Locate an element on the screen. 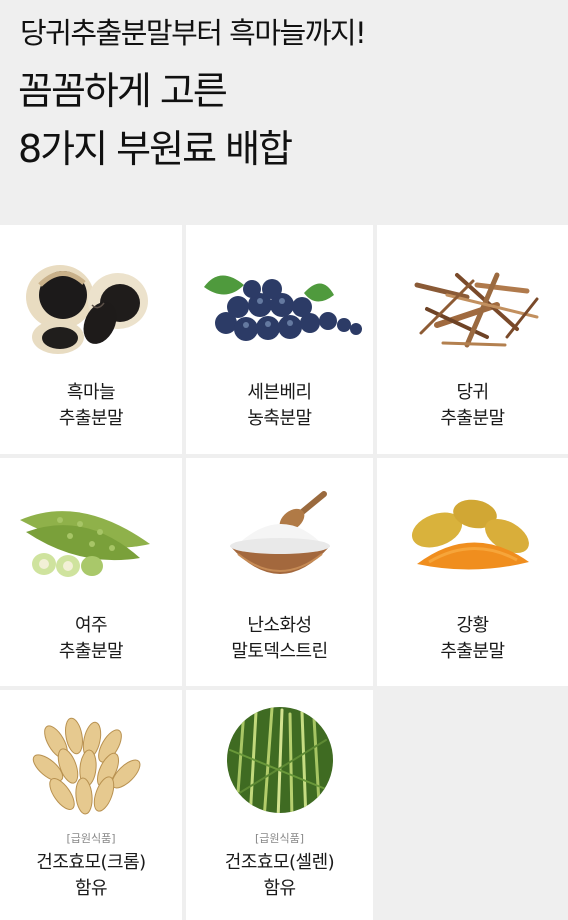 The width and height of the screenshot is (568, 920). powder-bowl-image is located at coordinates (280, 532).